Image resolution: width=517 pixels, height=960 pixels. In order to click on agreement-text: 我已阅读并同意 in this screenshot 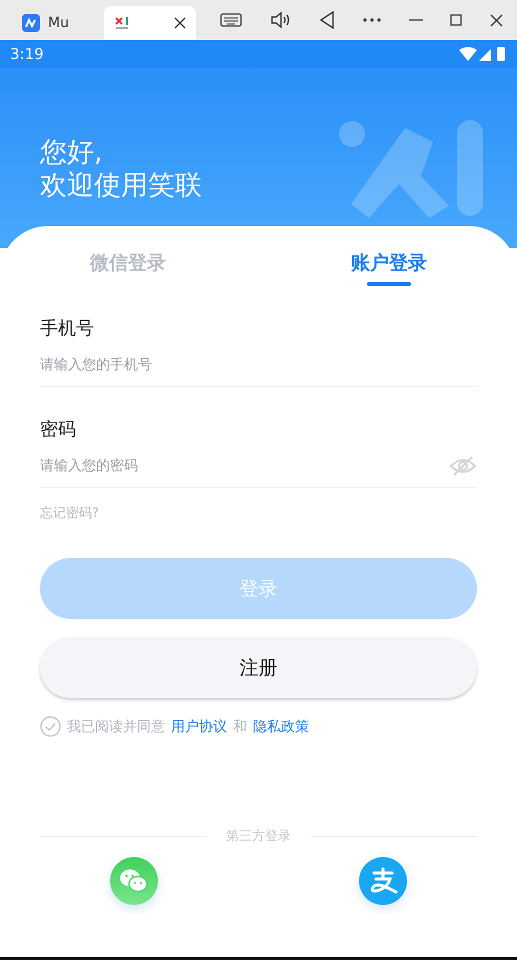, I will do `click(116, 727)`.